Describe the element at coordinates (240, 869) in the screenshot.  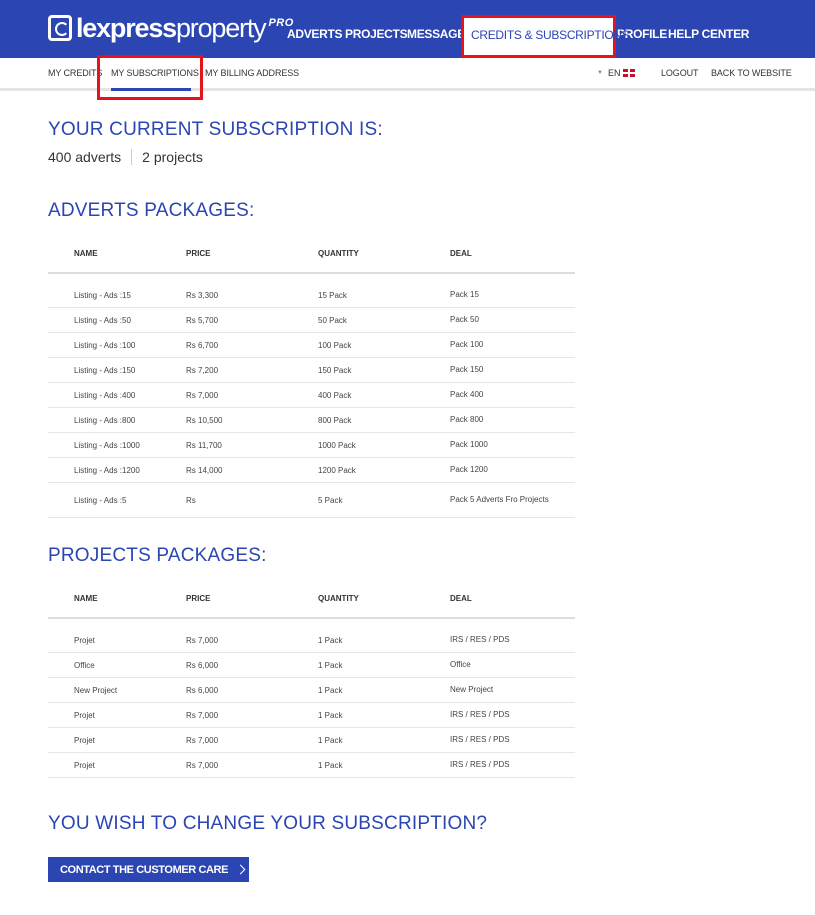
I see `chevron-right-icon` at that location.